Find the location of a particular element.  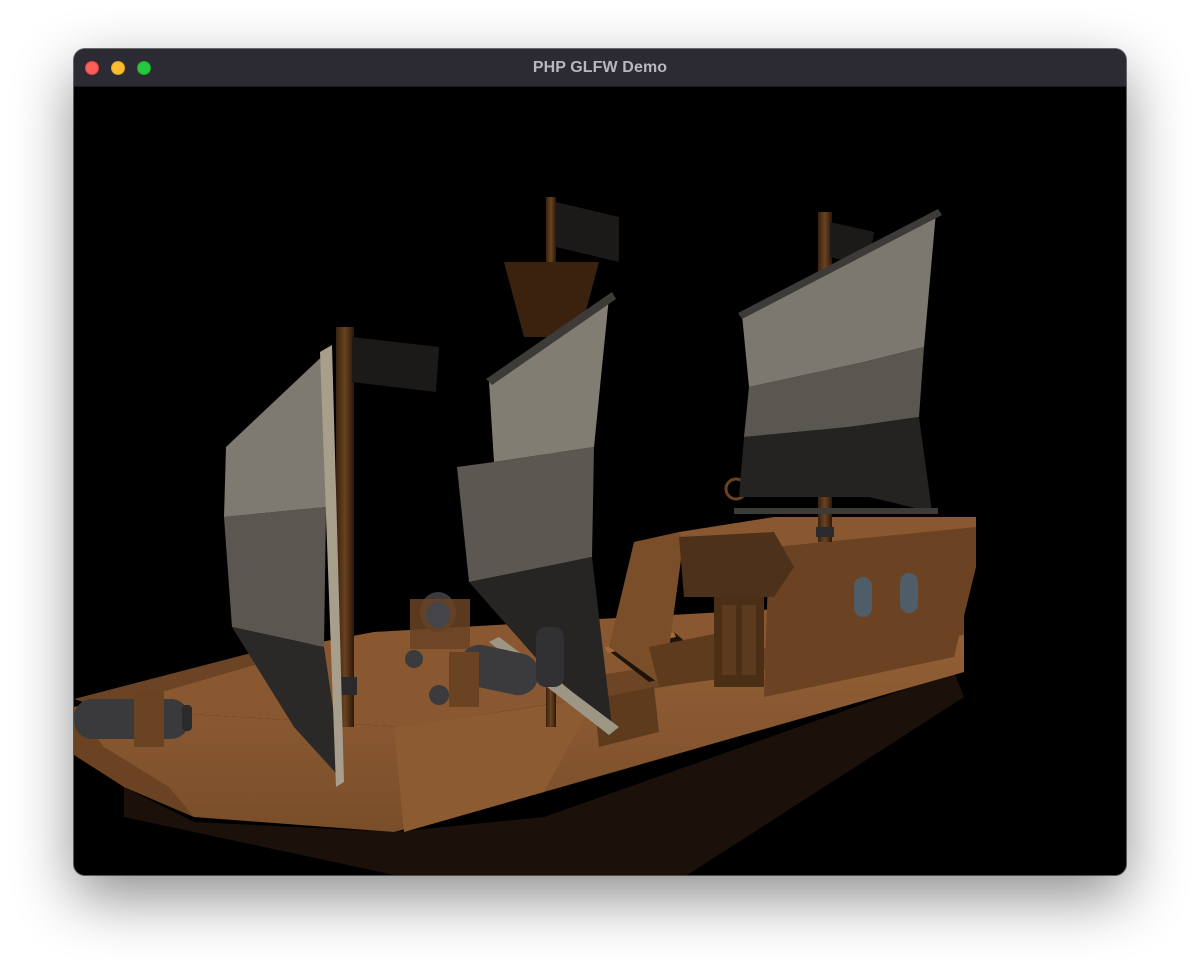

mast-rear-band is located at coordinates (825, 532).